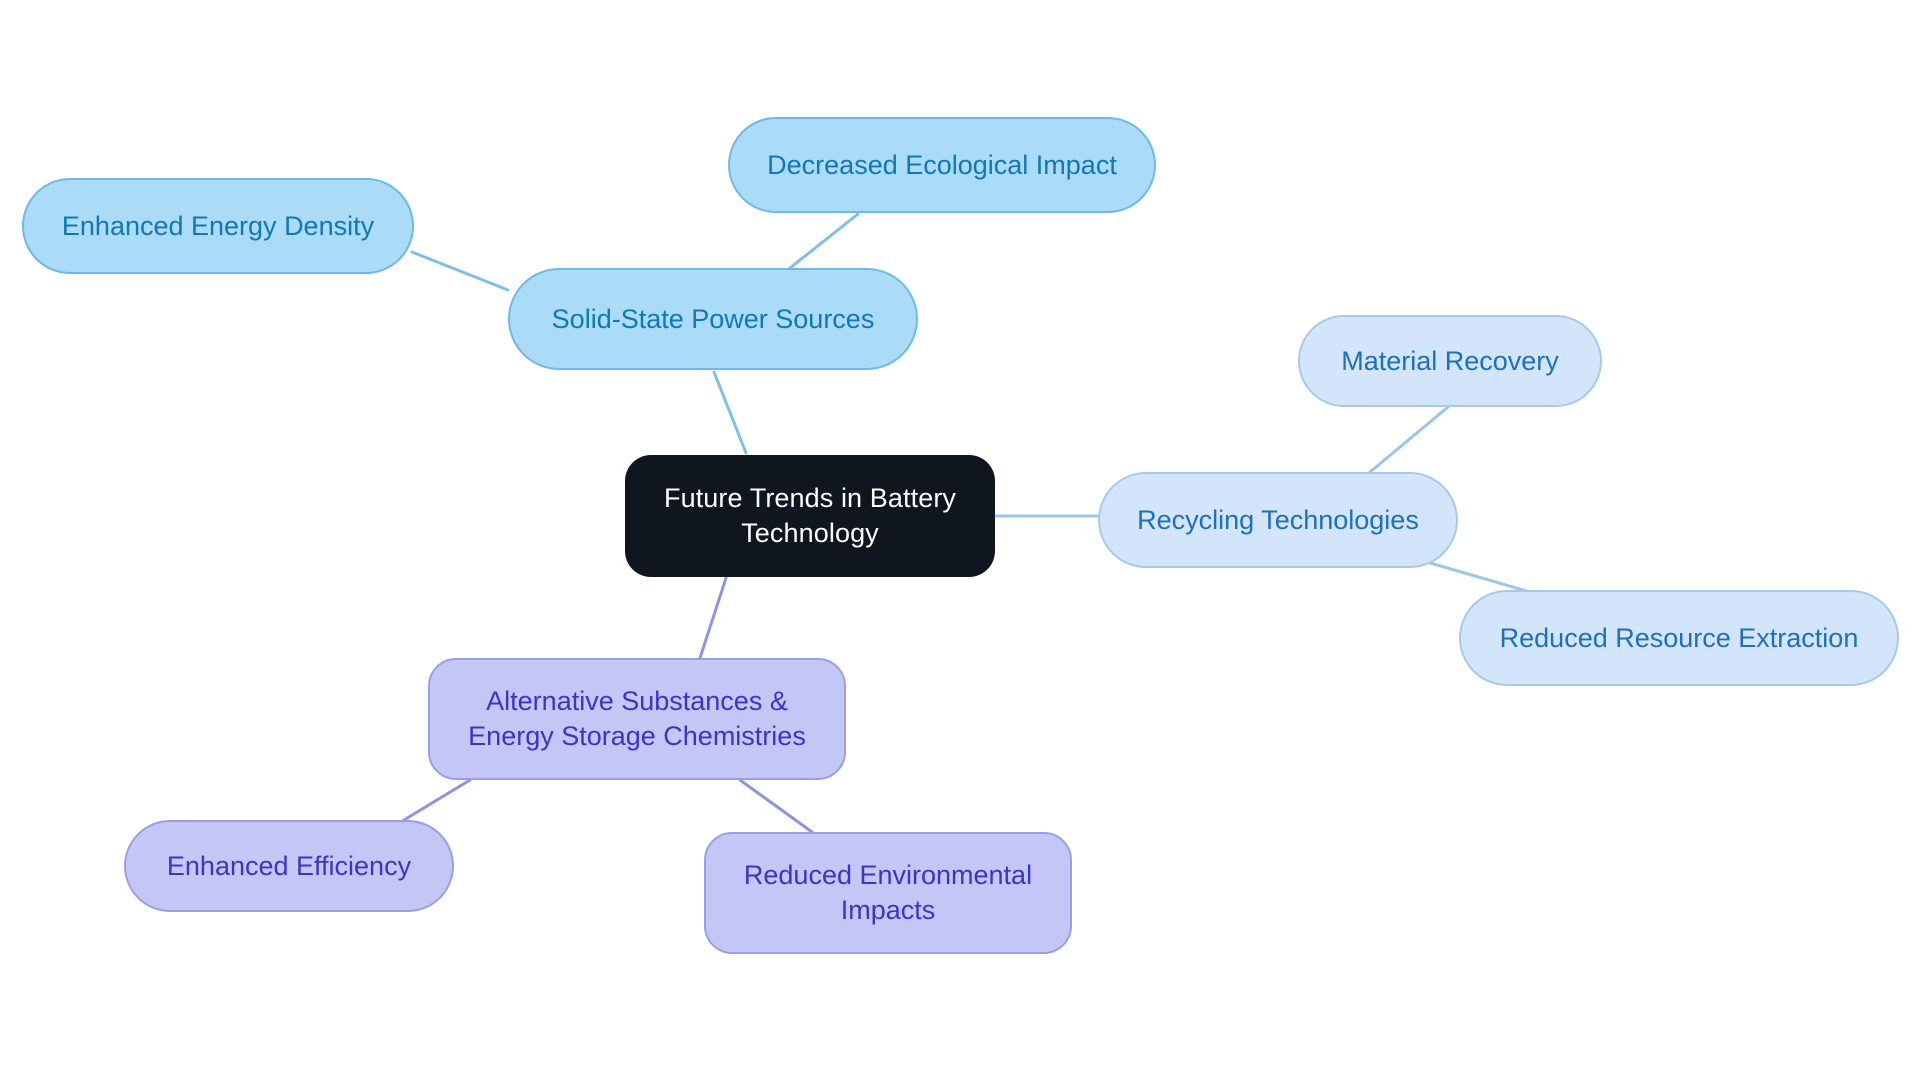 The width and height of the screenshot is (1920, 1083). I want to click on mindmap-leaf-material-recovery: Material Recovery, so click(1450, 361).